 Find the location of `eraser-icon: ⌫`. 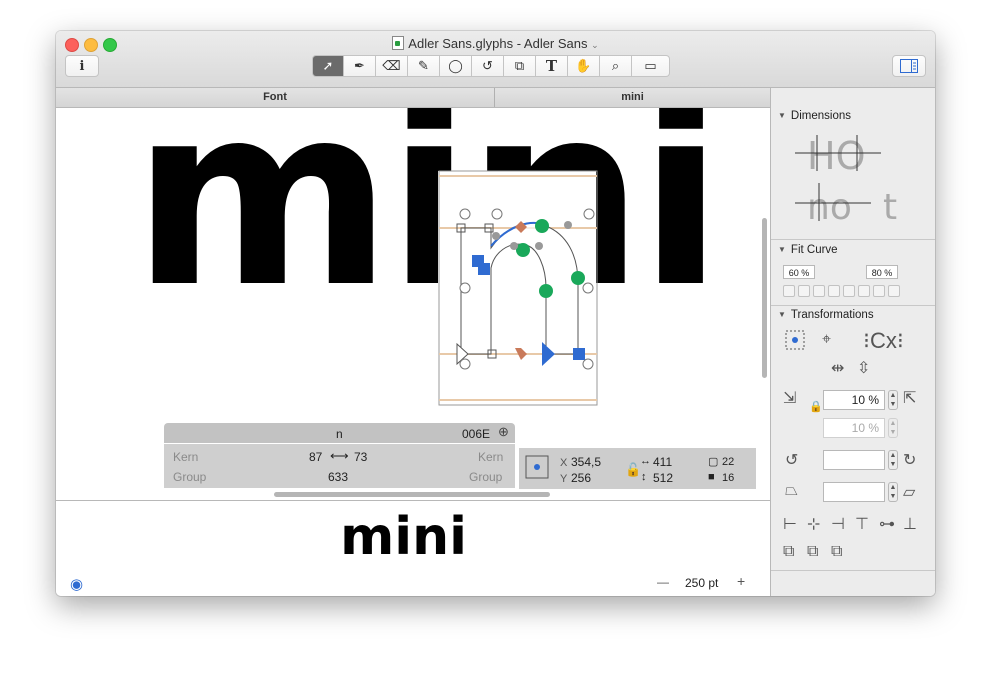

eraser-icon: ⌫ is located at coordinates (391, 65).